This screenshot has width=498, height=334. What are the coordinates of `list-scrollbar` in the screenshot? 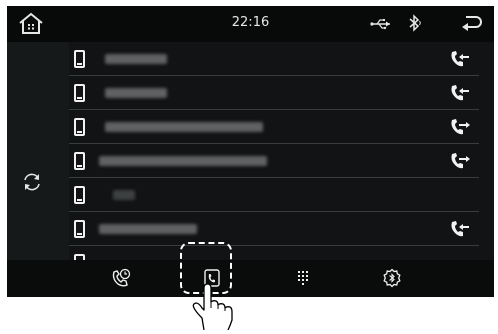 It's located at (486, 151).